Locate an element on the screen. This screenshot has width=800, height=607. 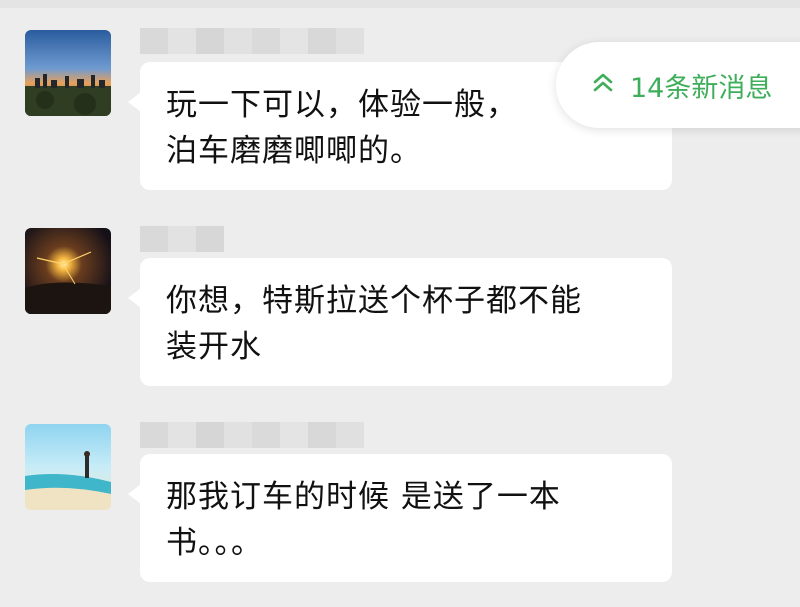
message-bubble: 那我订车的时候 是送了一本 书。。。 is located at coordinates (400, 518).